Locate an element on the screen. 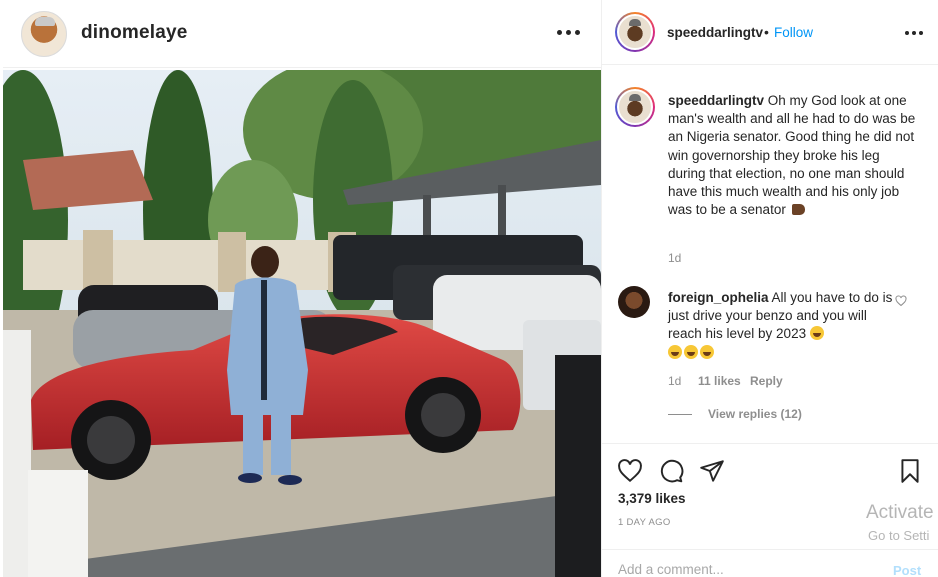 Image resolution: width=938 pixels, height=577 pixels. view-replies-button: View replies (12) is located at coordinates (735, 414).